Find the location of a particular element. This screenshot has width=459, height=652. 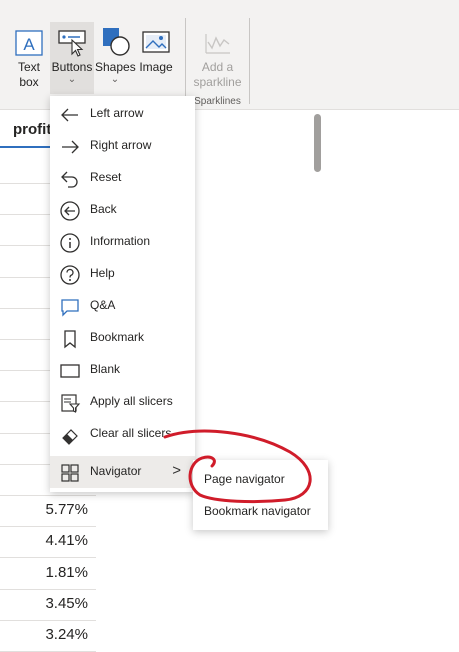

menu-item-label: Back is located at coordinates (103, 209).